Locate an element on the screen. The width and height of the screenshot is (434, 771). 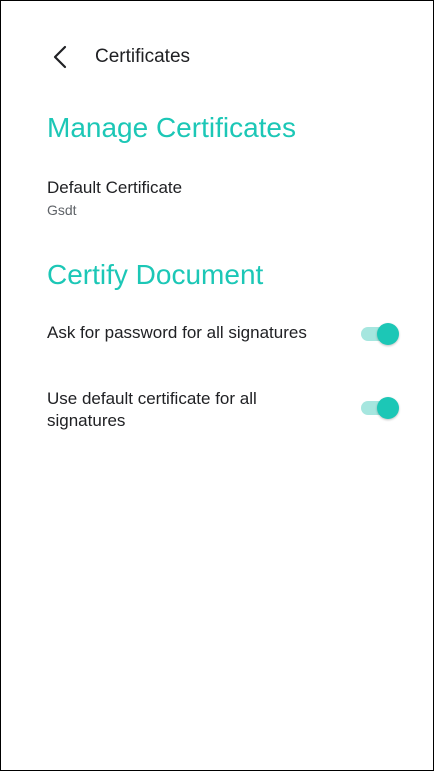
top-app-bar: Certificates is located at coordinates (217, 57).